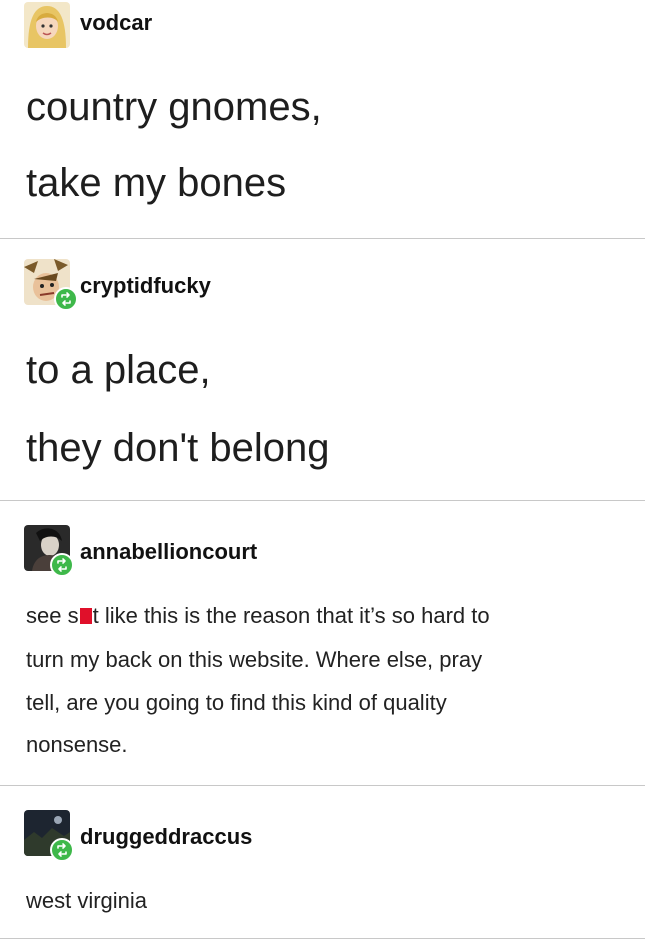  What do you see at coordinates (178, 448) in the screenshot?
I see `post-text-line: they don't belong` at bounding box center [178, 448].